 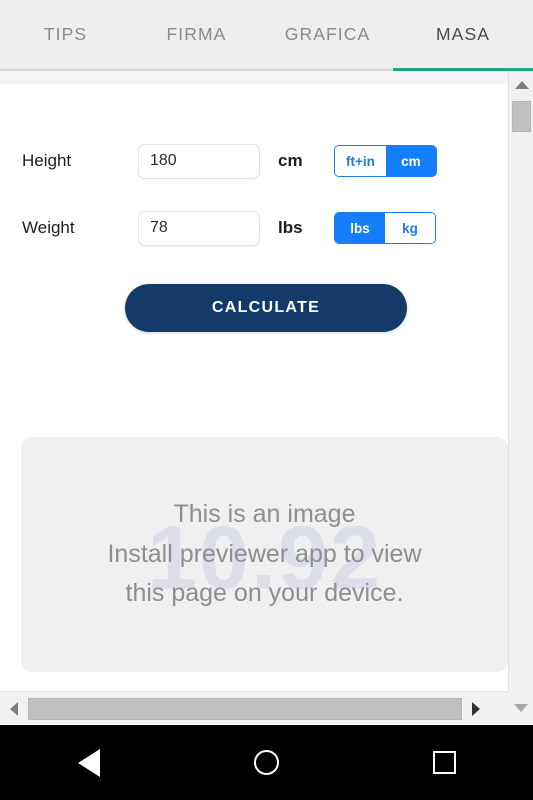 I want to click on triangle-right-icon, so click(x=476, y=708).